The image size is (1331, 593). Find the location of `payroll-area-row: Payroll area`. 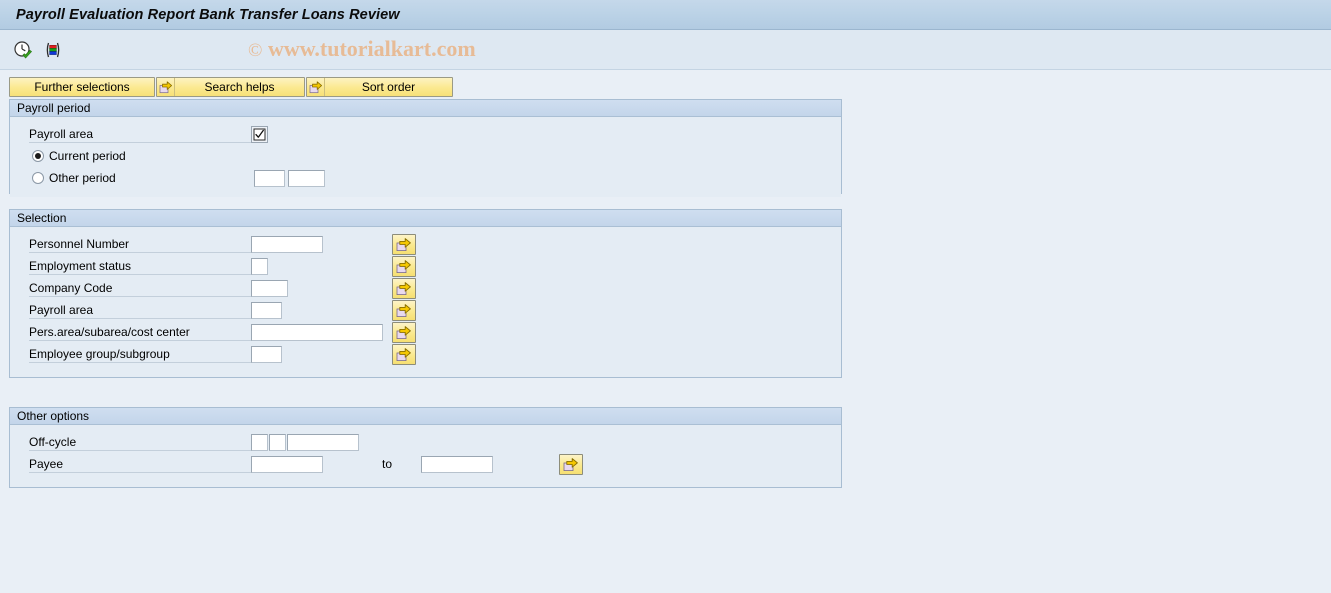

payroll-area-row: Payroll area is located at coordinates (425, 134).